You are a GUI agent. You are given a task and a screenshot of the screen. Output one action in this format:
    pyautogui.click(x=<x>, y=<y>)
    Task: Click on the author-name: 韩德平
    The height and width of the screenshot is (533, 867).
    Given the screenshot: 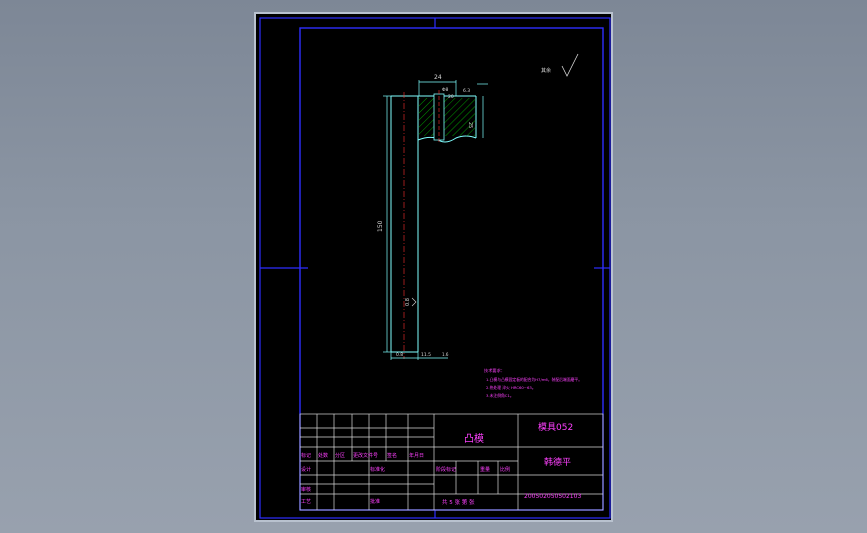 What is the action you would take?
    pyautogui.click(x=557, y=462)
    